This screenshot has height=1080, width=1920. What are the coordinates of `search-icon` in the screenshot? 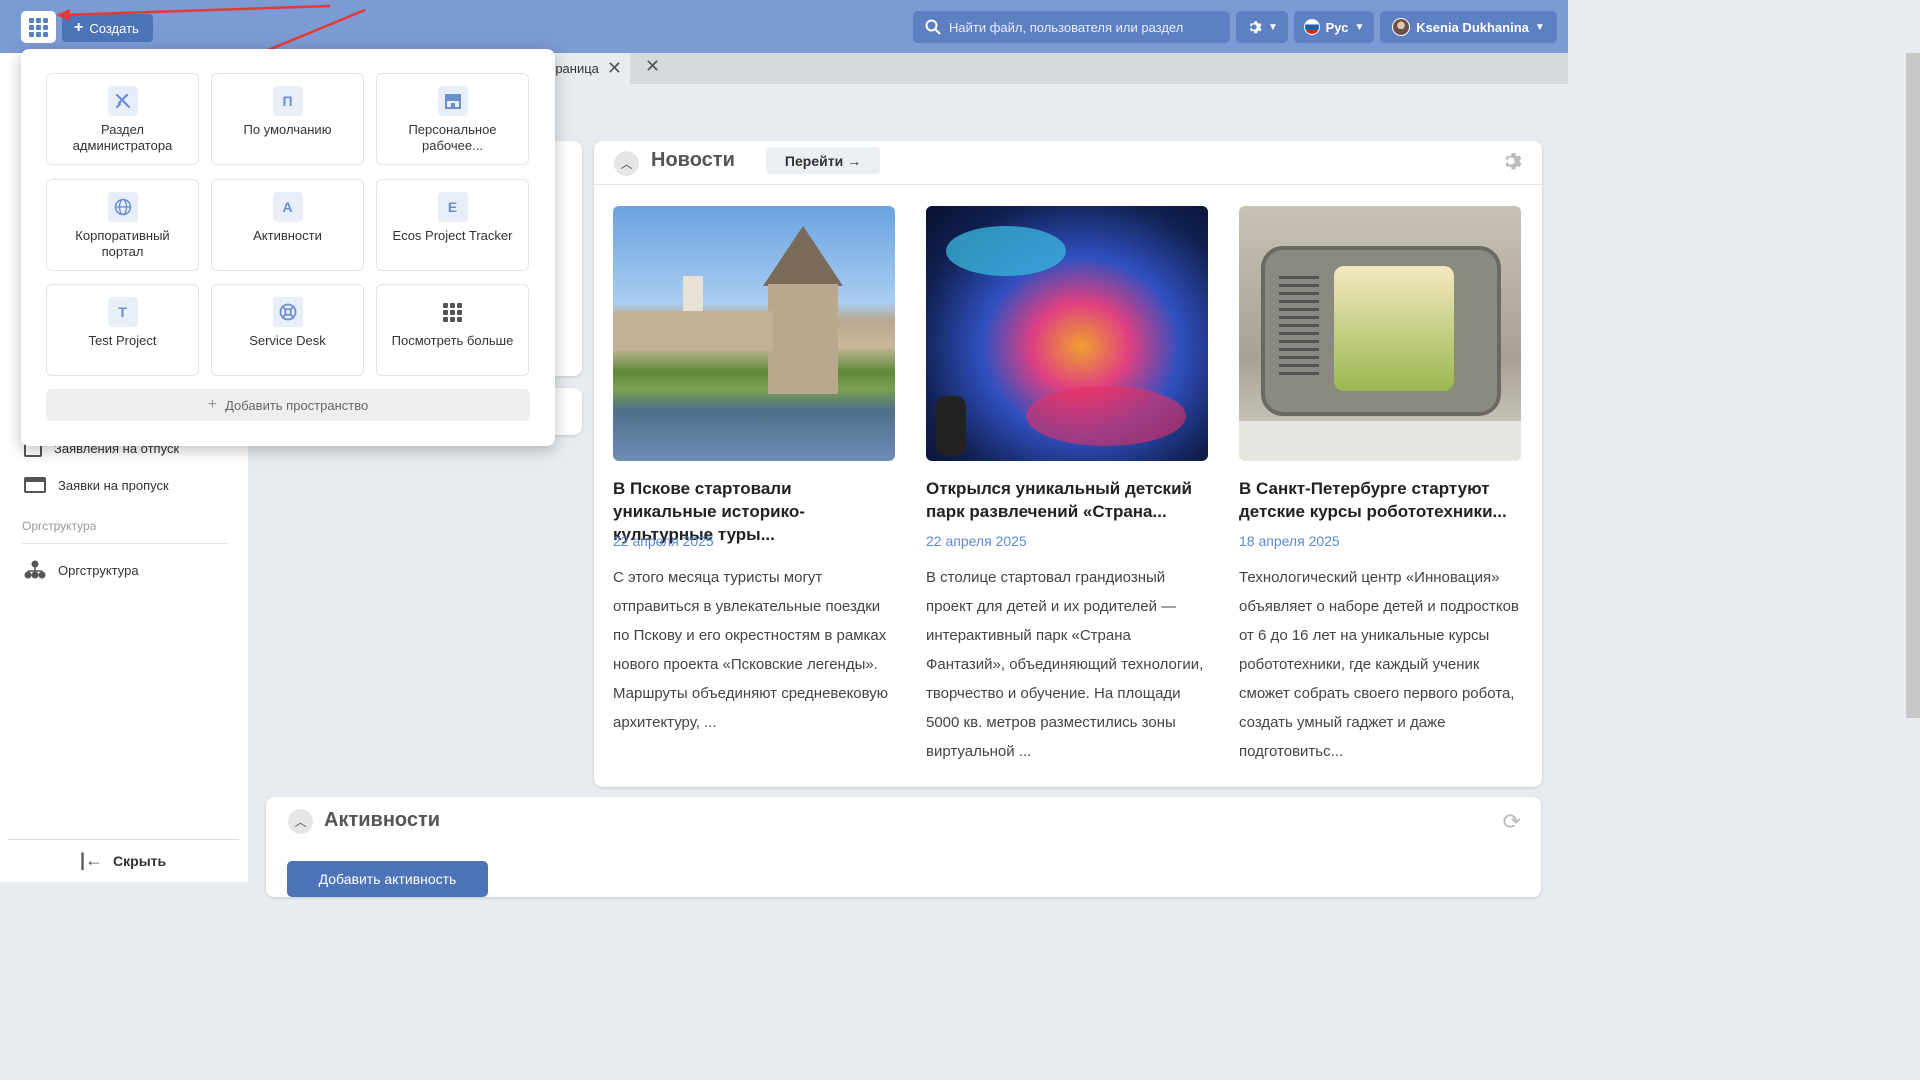 It's located at (933, 27).